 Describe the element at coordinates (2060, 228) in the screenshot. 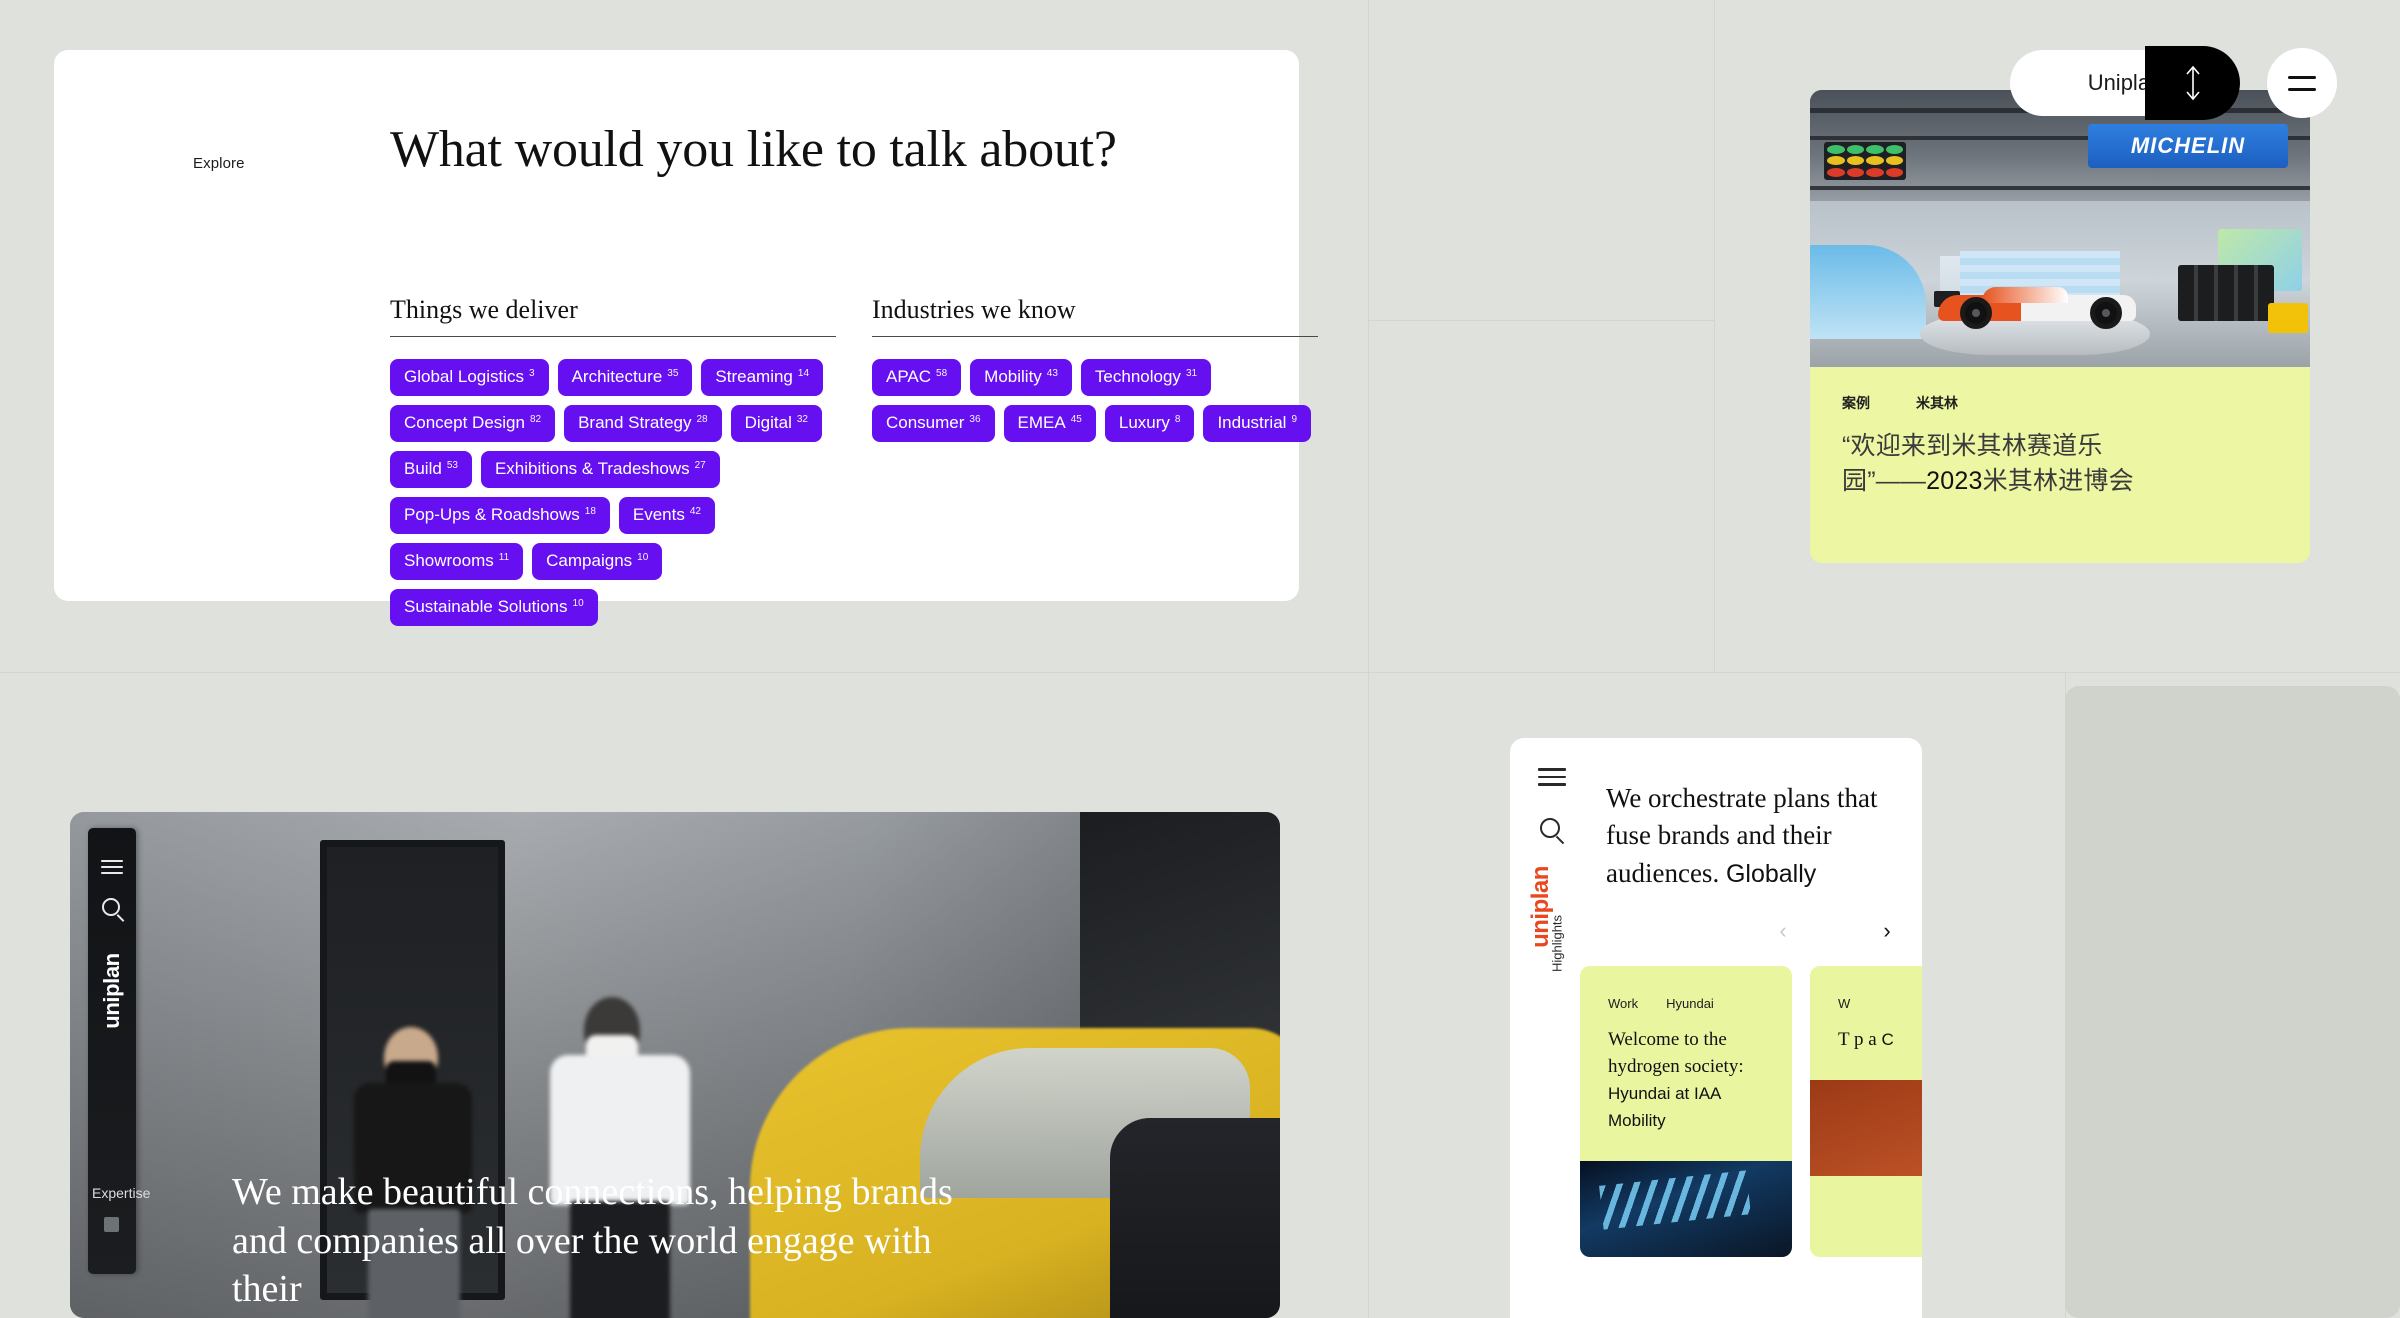

I see `michelin-booth-photo: MICHELIN` at that location.